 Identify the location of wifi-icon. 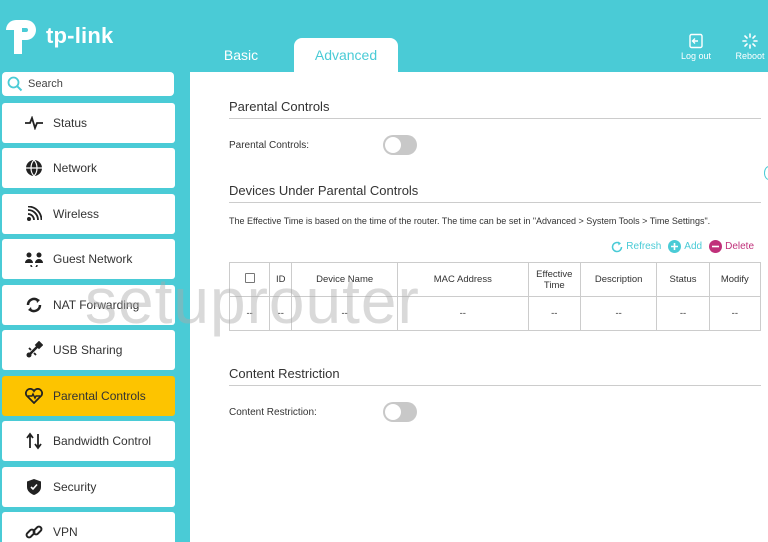
(34, 214).